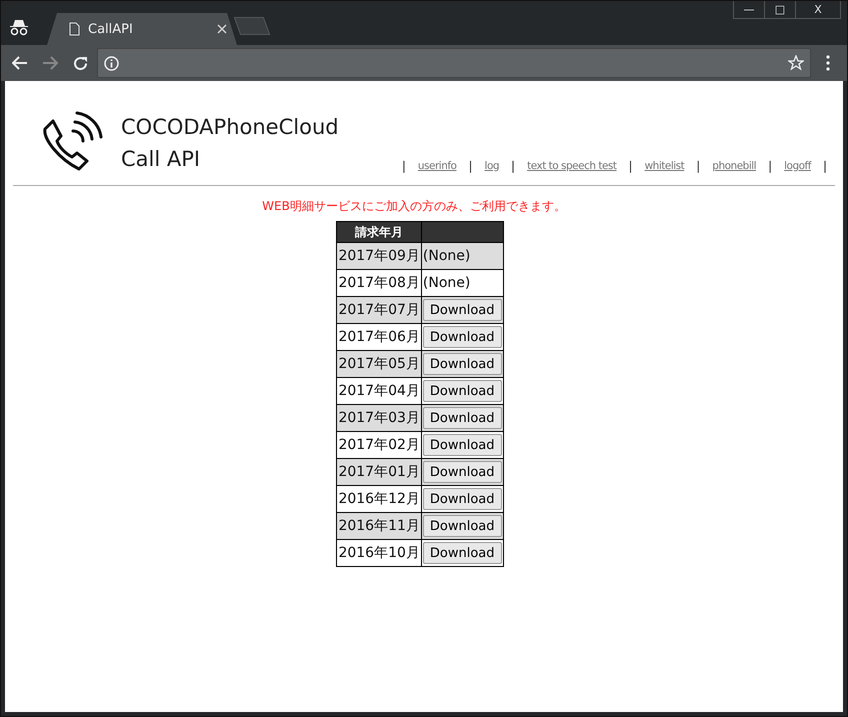 The image size is (848, 717). What do you see at coordinates (230, 127) in the screenshot?
I see `site-title: COCODAPhoneCloud` at bounding box center [230, 127].